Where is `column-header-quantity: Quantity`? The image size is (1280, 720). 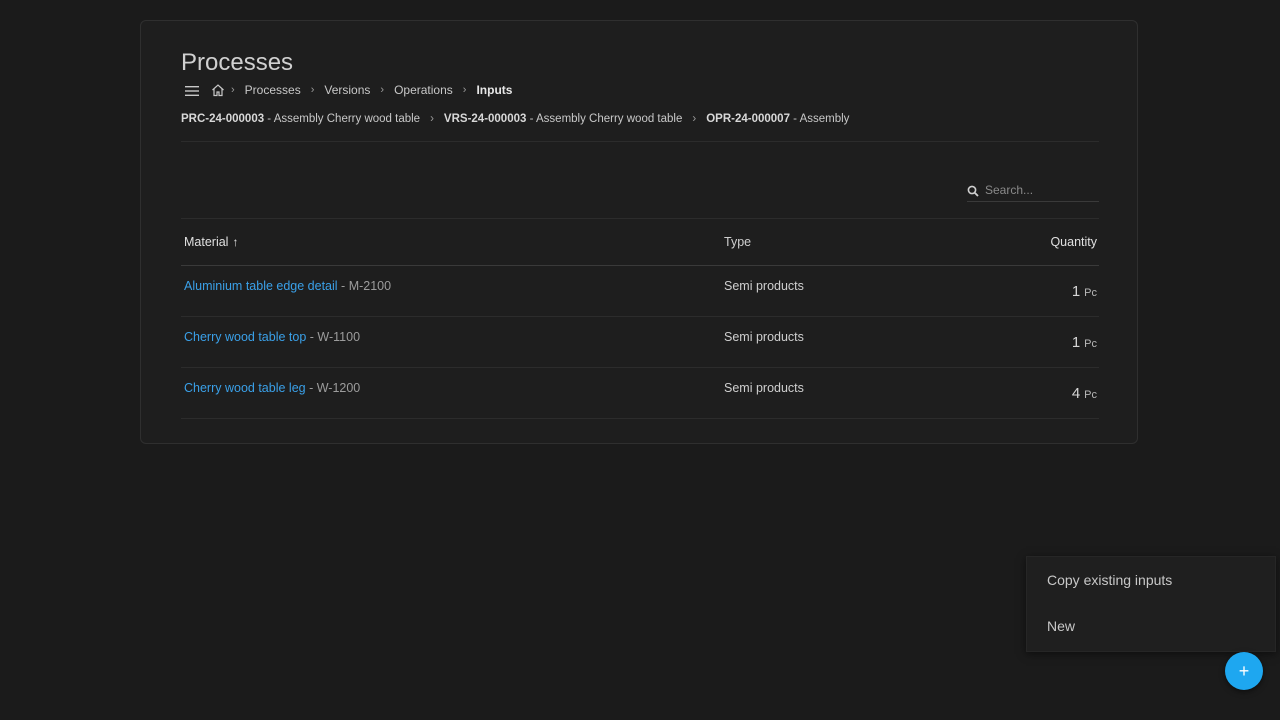
column-header-quantity: Quantity is located at coordinates (1031, 242).